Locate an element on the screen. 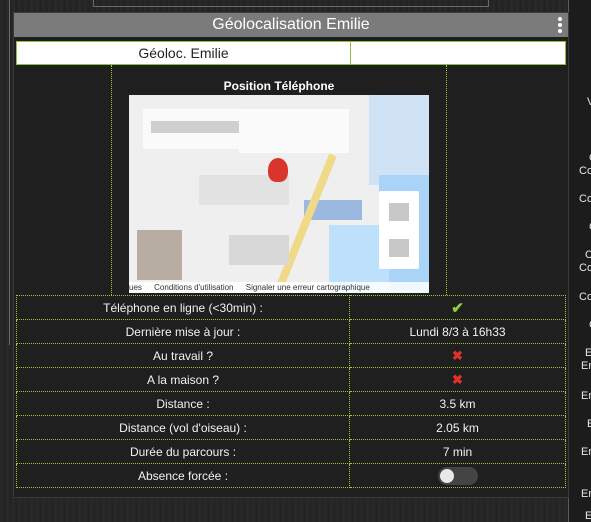  row-value: Lundi 8/3 à 16h33 is located at coordinates (457, 331).